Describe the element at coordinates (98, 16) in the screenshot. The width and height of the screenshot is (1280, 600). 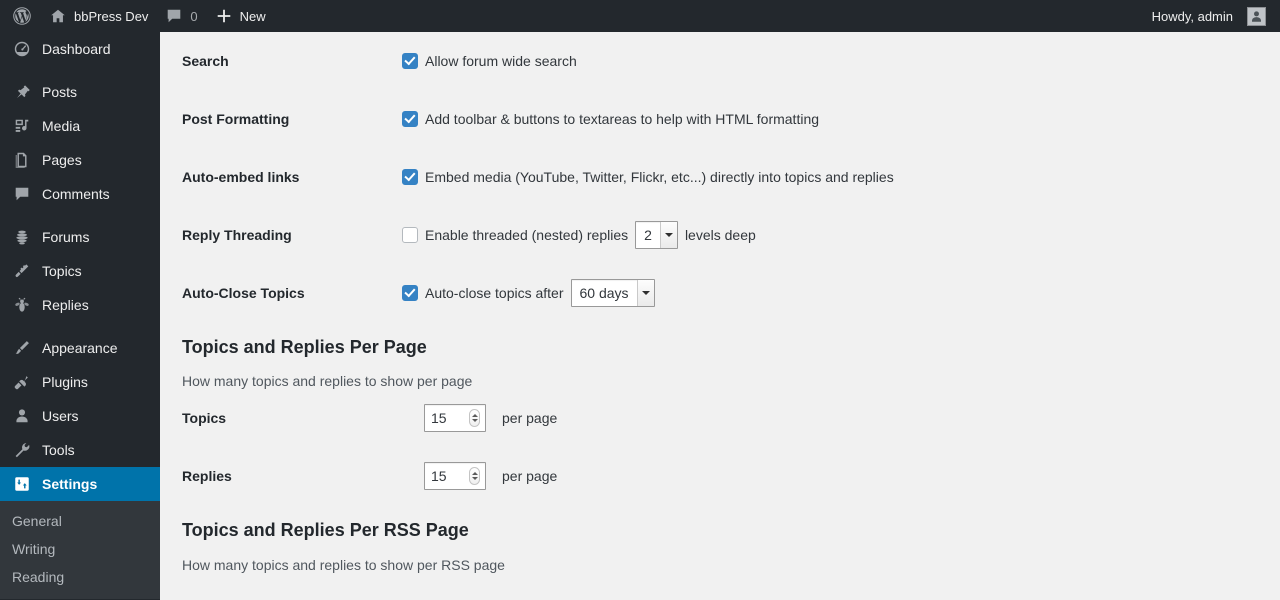
I see `site-name-menu: bbPress Dev` at that location.